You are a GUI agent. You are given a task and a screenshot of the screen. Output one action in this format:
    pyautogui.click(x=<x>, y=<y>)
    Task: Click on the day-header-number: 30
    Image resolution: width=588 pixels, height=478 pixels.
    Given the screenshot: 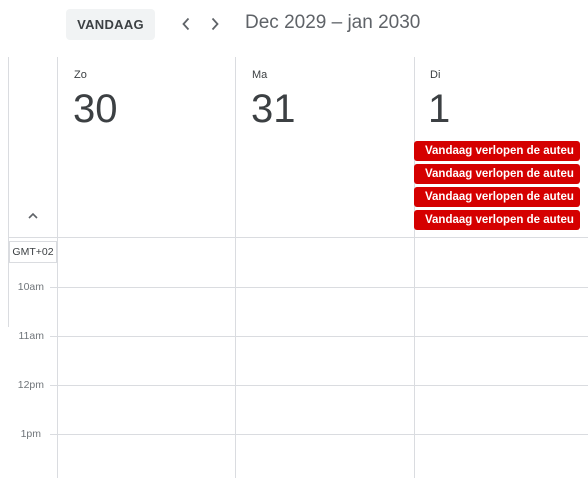 What is the action you would take?
    pyautogui.click(x=95, y=109)
    